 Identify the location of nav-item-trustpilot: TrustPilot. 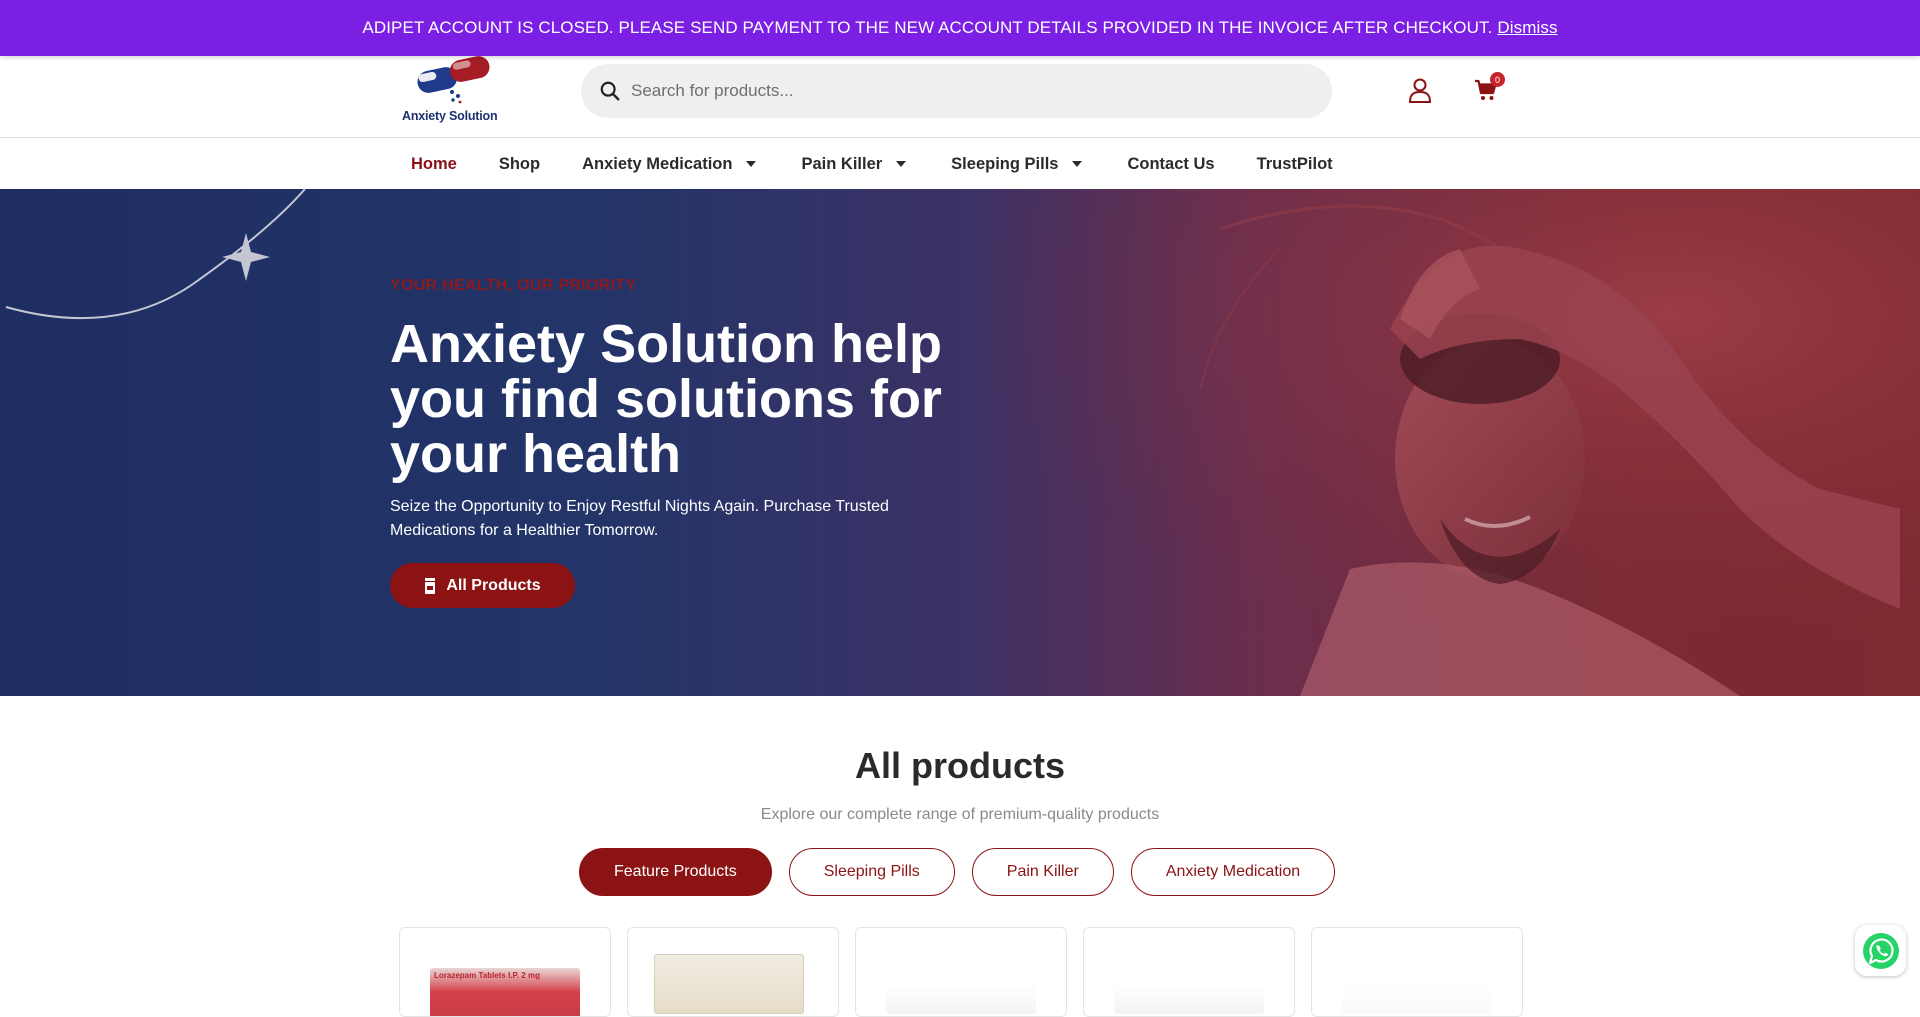
(1295, 164).